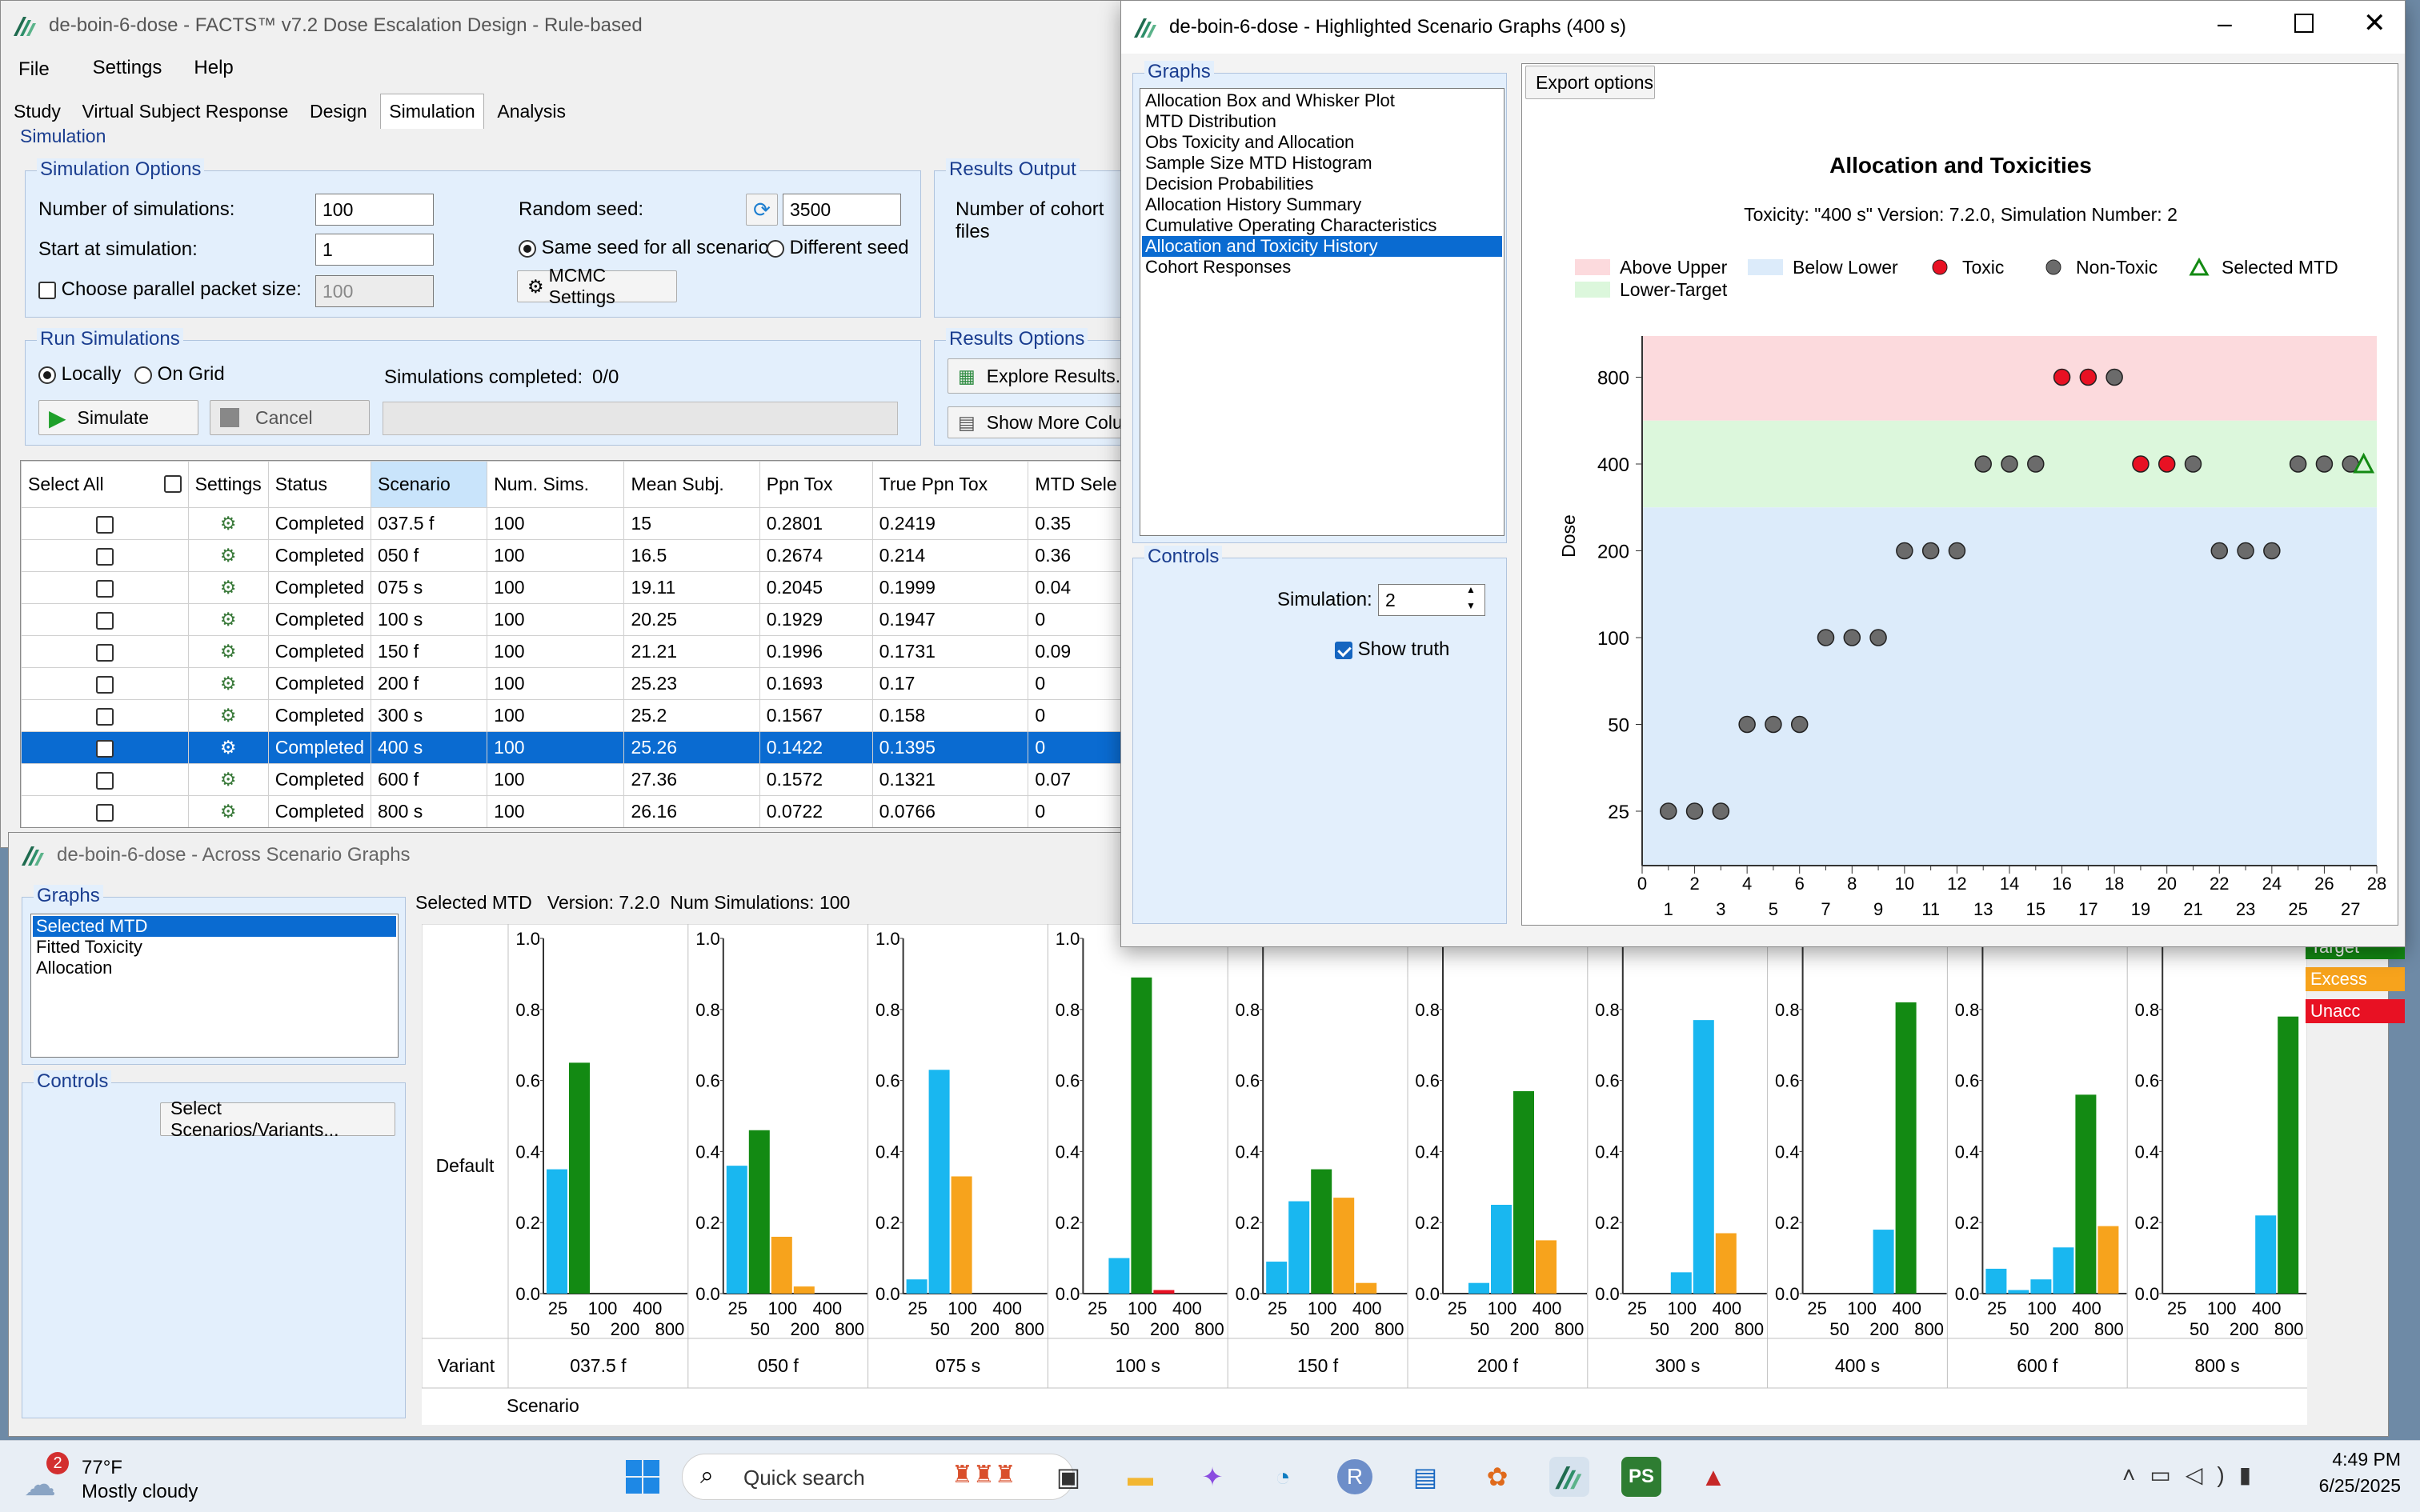 This screenshot has width=2420, height=1512. Describe the element at coordinates (1497, 1477) in the screenshot. I see `app-icon: ✿` at that location.